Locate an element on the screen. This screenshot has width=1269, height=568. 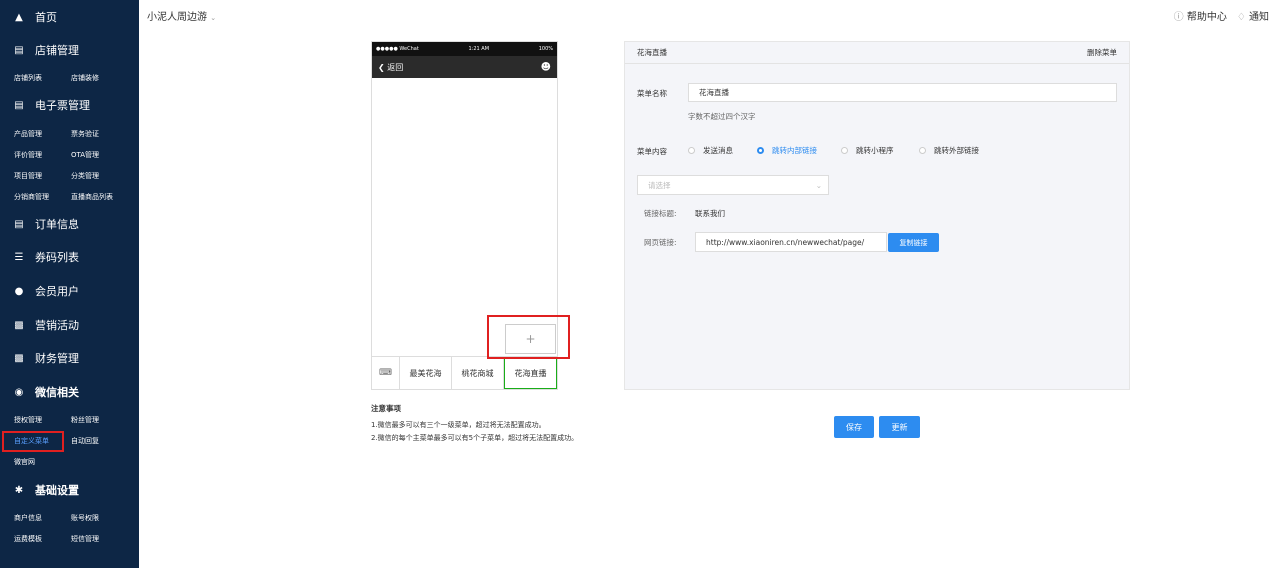
radio-mini-program: 跳转小程序 is located at coordinates (867, 150).